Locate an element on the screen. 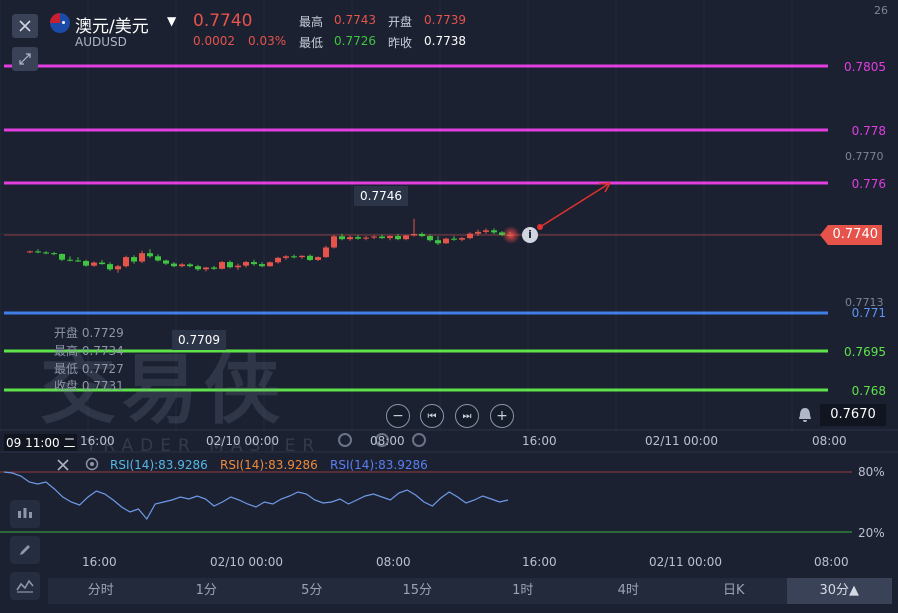  rsi-line is located at coordinates (256, 496).